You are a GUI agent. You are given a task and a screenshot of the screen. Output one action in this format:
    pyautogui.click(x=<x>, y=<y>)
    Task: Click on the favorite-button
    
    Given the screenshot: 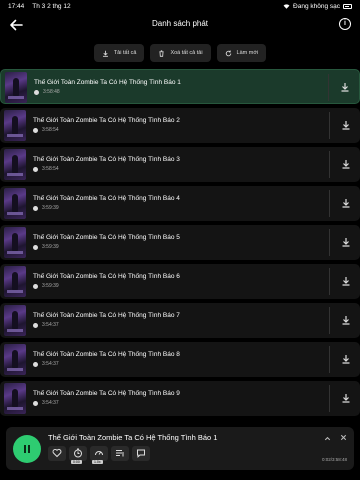 What is the action you would take?
    pyautogui.click(x=57, y=453)
    